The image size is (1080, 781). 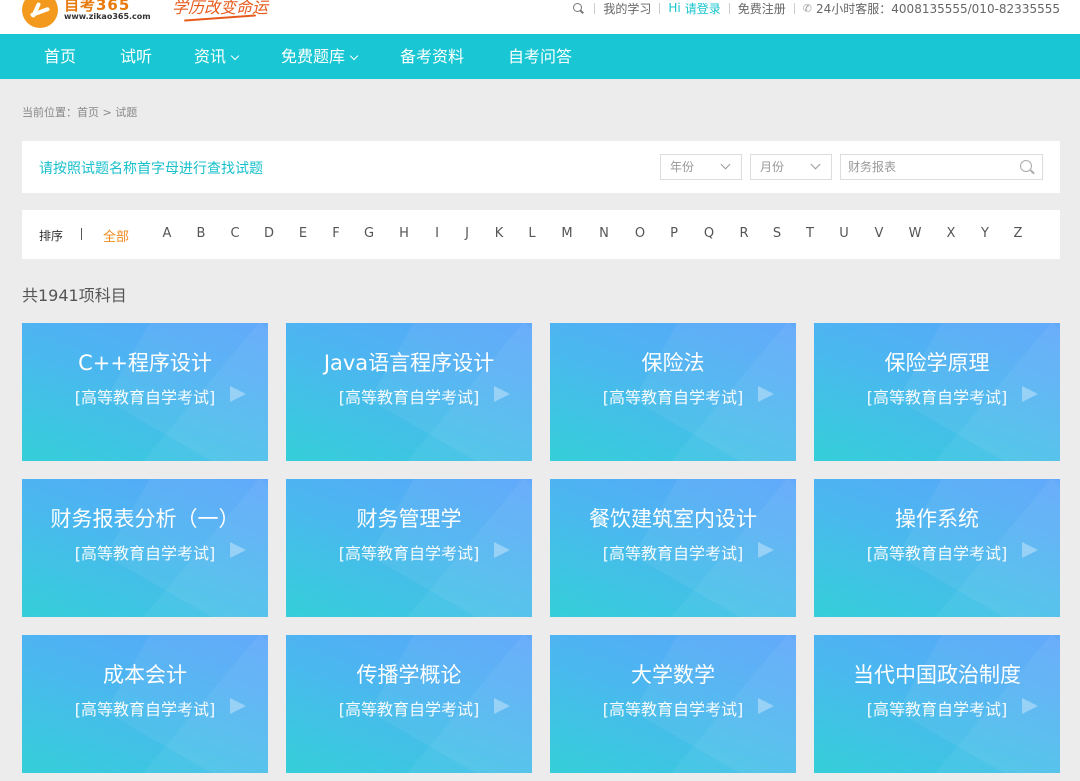 What do you see at coordinates (674, 233) in the screenshot?
I see `letter-p: P` at bounding box center [674, 233].